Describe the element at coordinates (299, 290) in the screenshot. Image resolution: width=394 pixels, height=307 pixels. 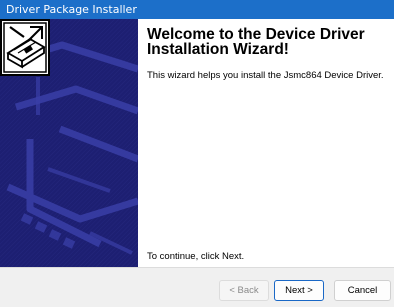
I see `next-button: Next >` at that location.